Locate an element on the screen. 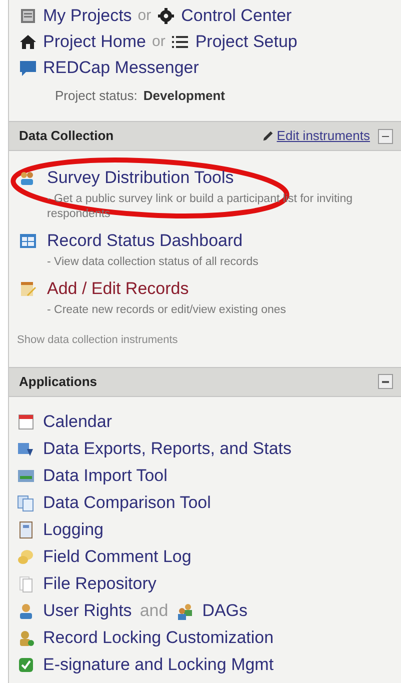  notebook-icon is located at coordinates (26, 530).